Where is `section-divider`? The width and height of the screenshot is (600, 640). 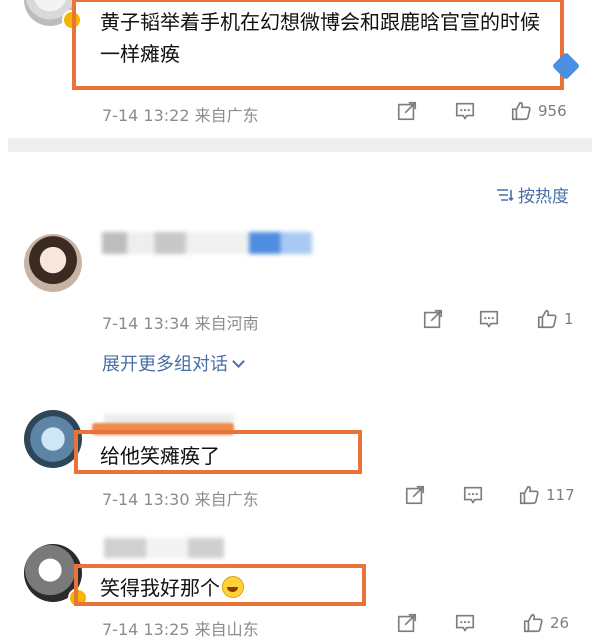 section-divider is located at coordinates (300, 145).